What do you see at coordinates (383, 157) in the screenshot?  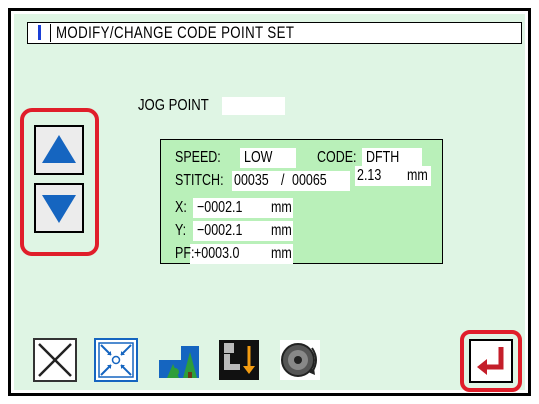 I see `code-value: DFTH` at bounding box center [383, 157].